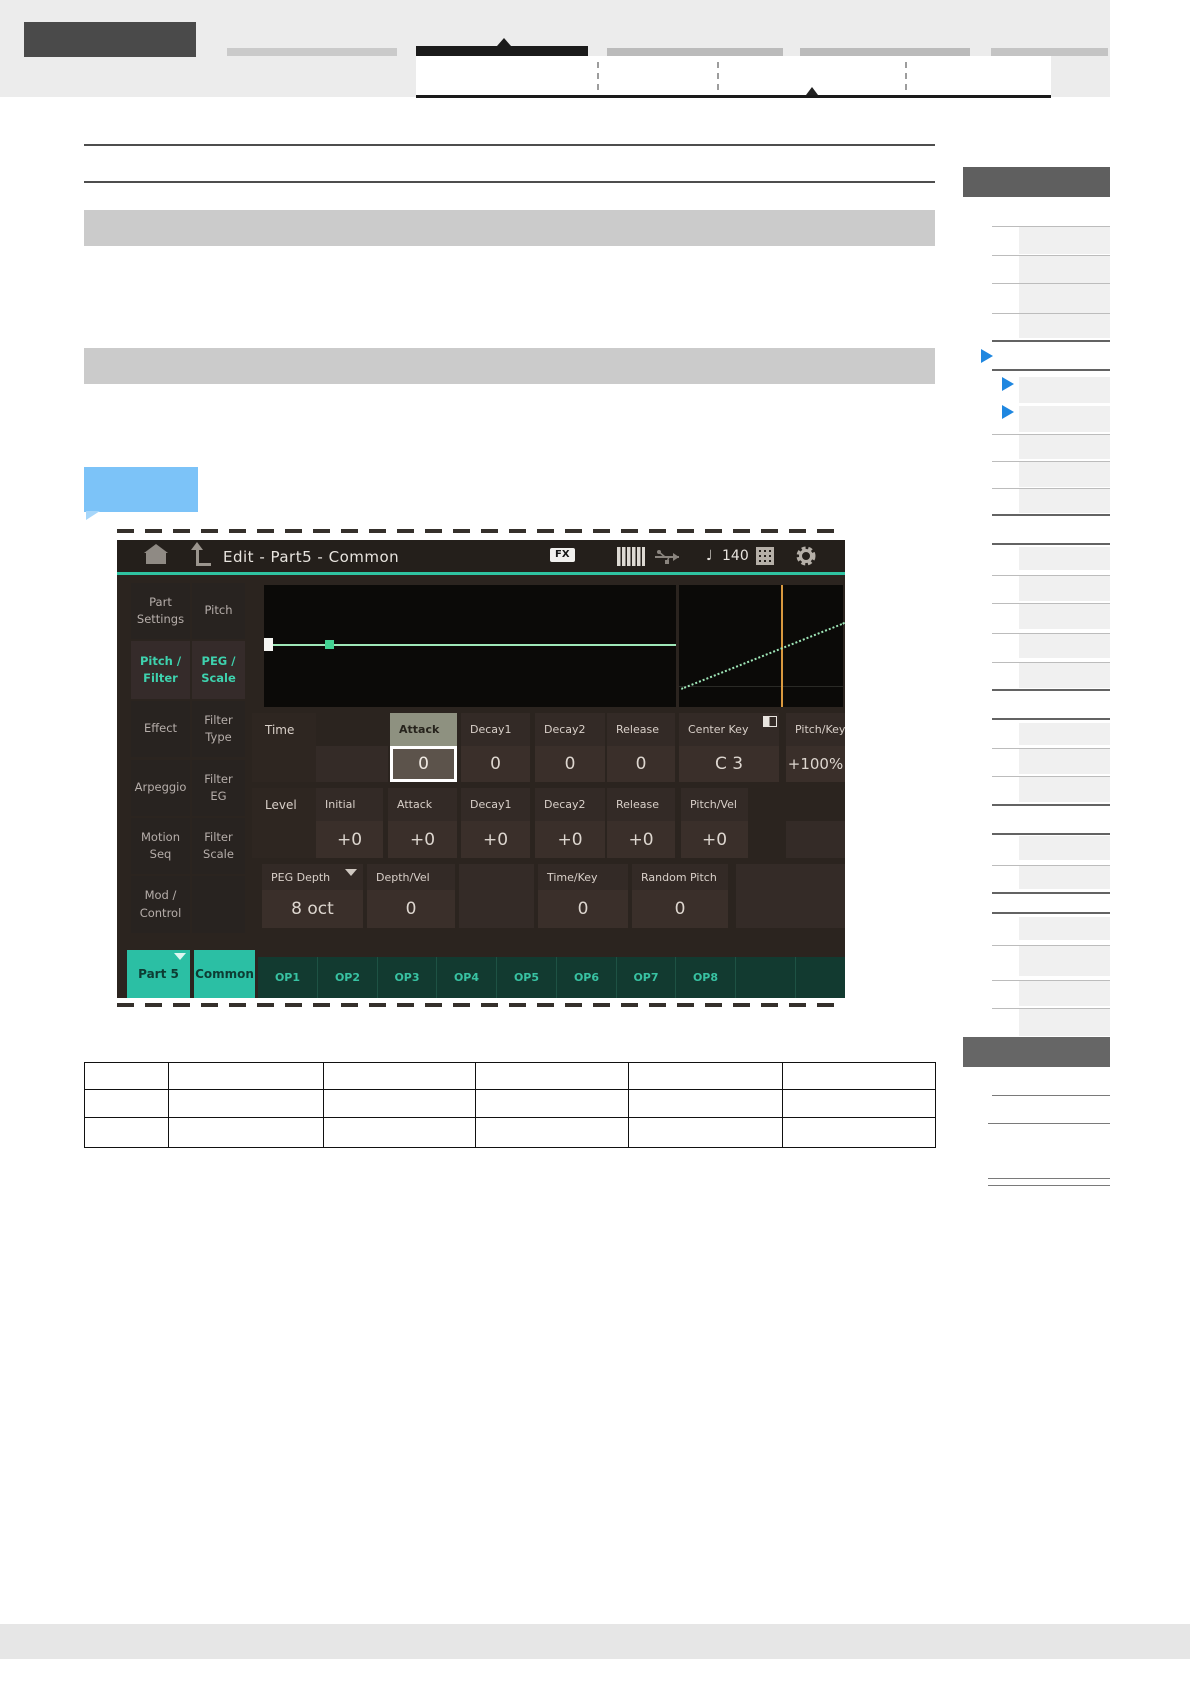  Describe the element at coordinates (570, 804) in the screenshot. I see `level-decay2-label: Decay2` at that location.